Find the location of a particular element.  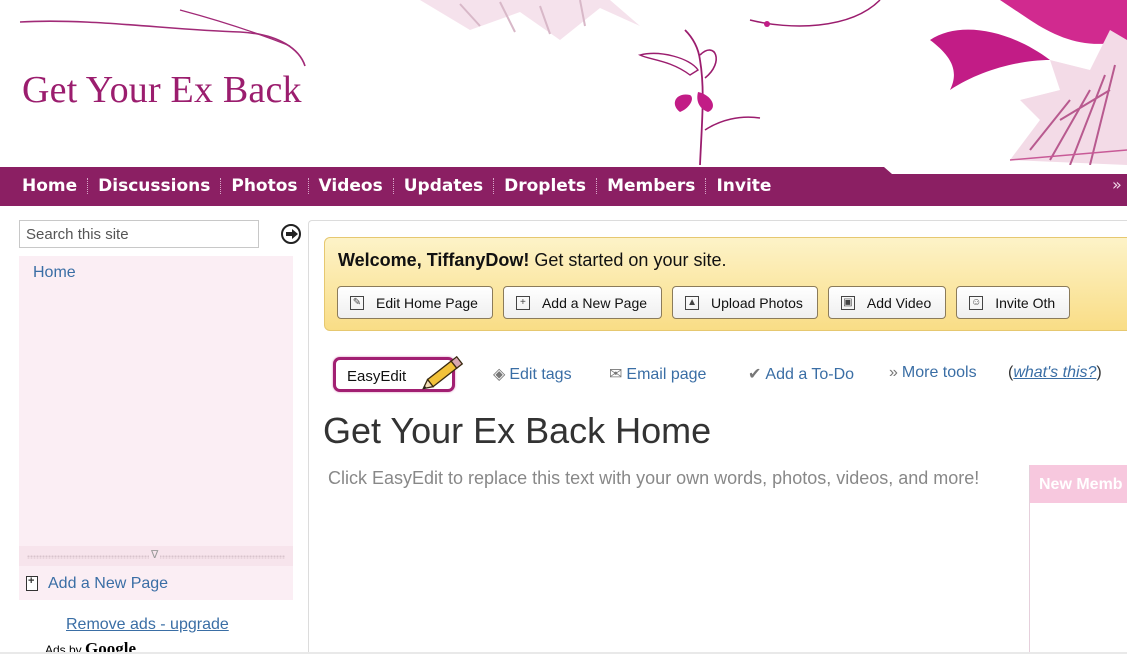

sidebar-add-page: Add a New Page is located at coordinates (156, 583).